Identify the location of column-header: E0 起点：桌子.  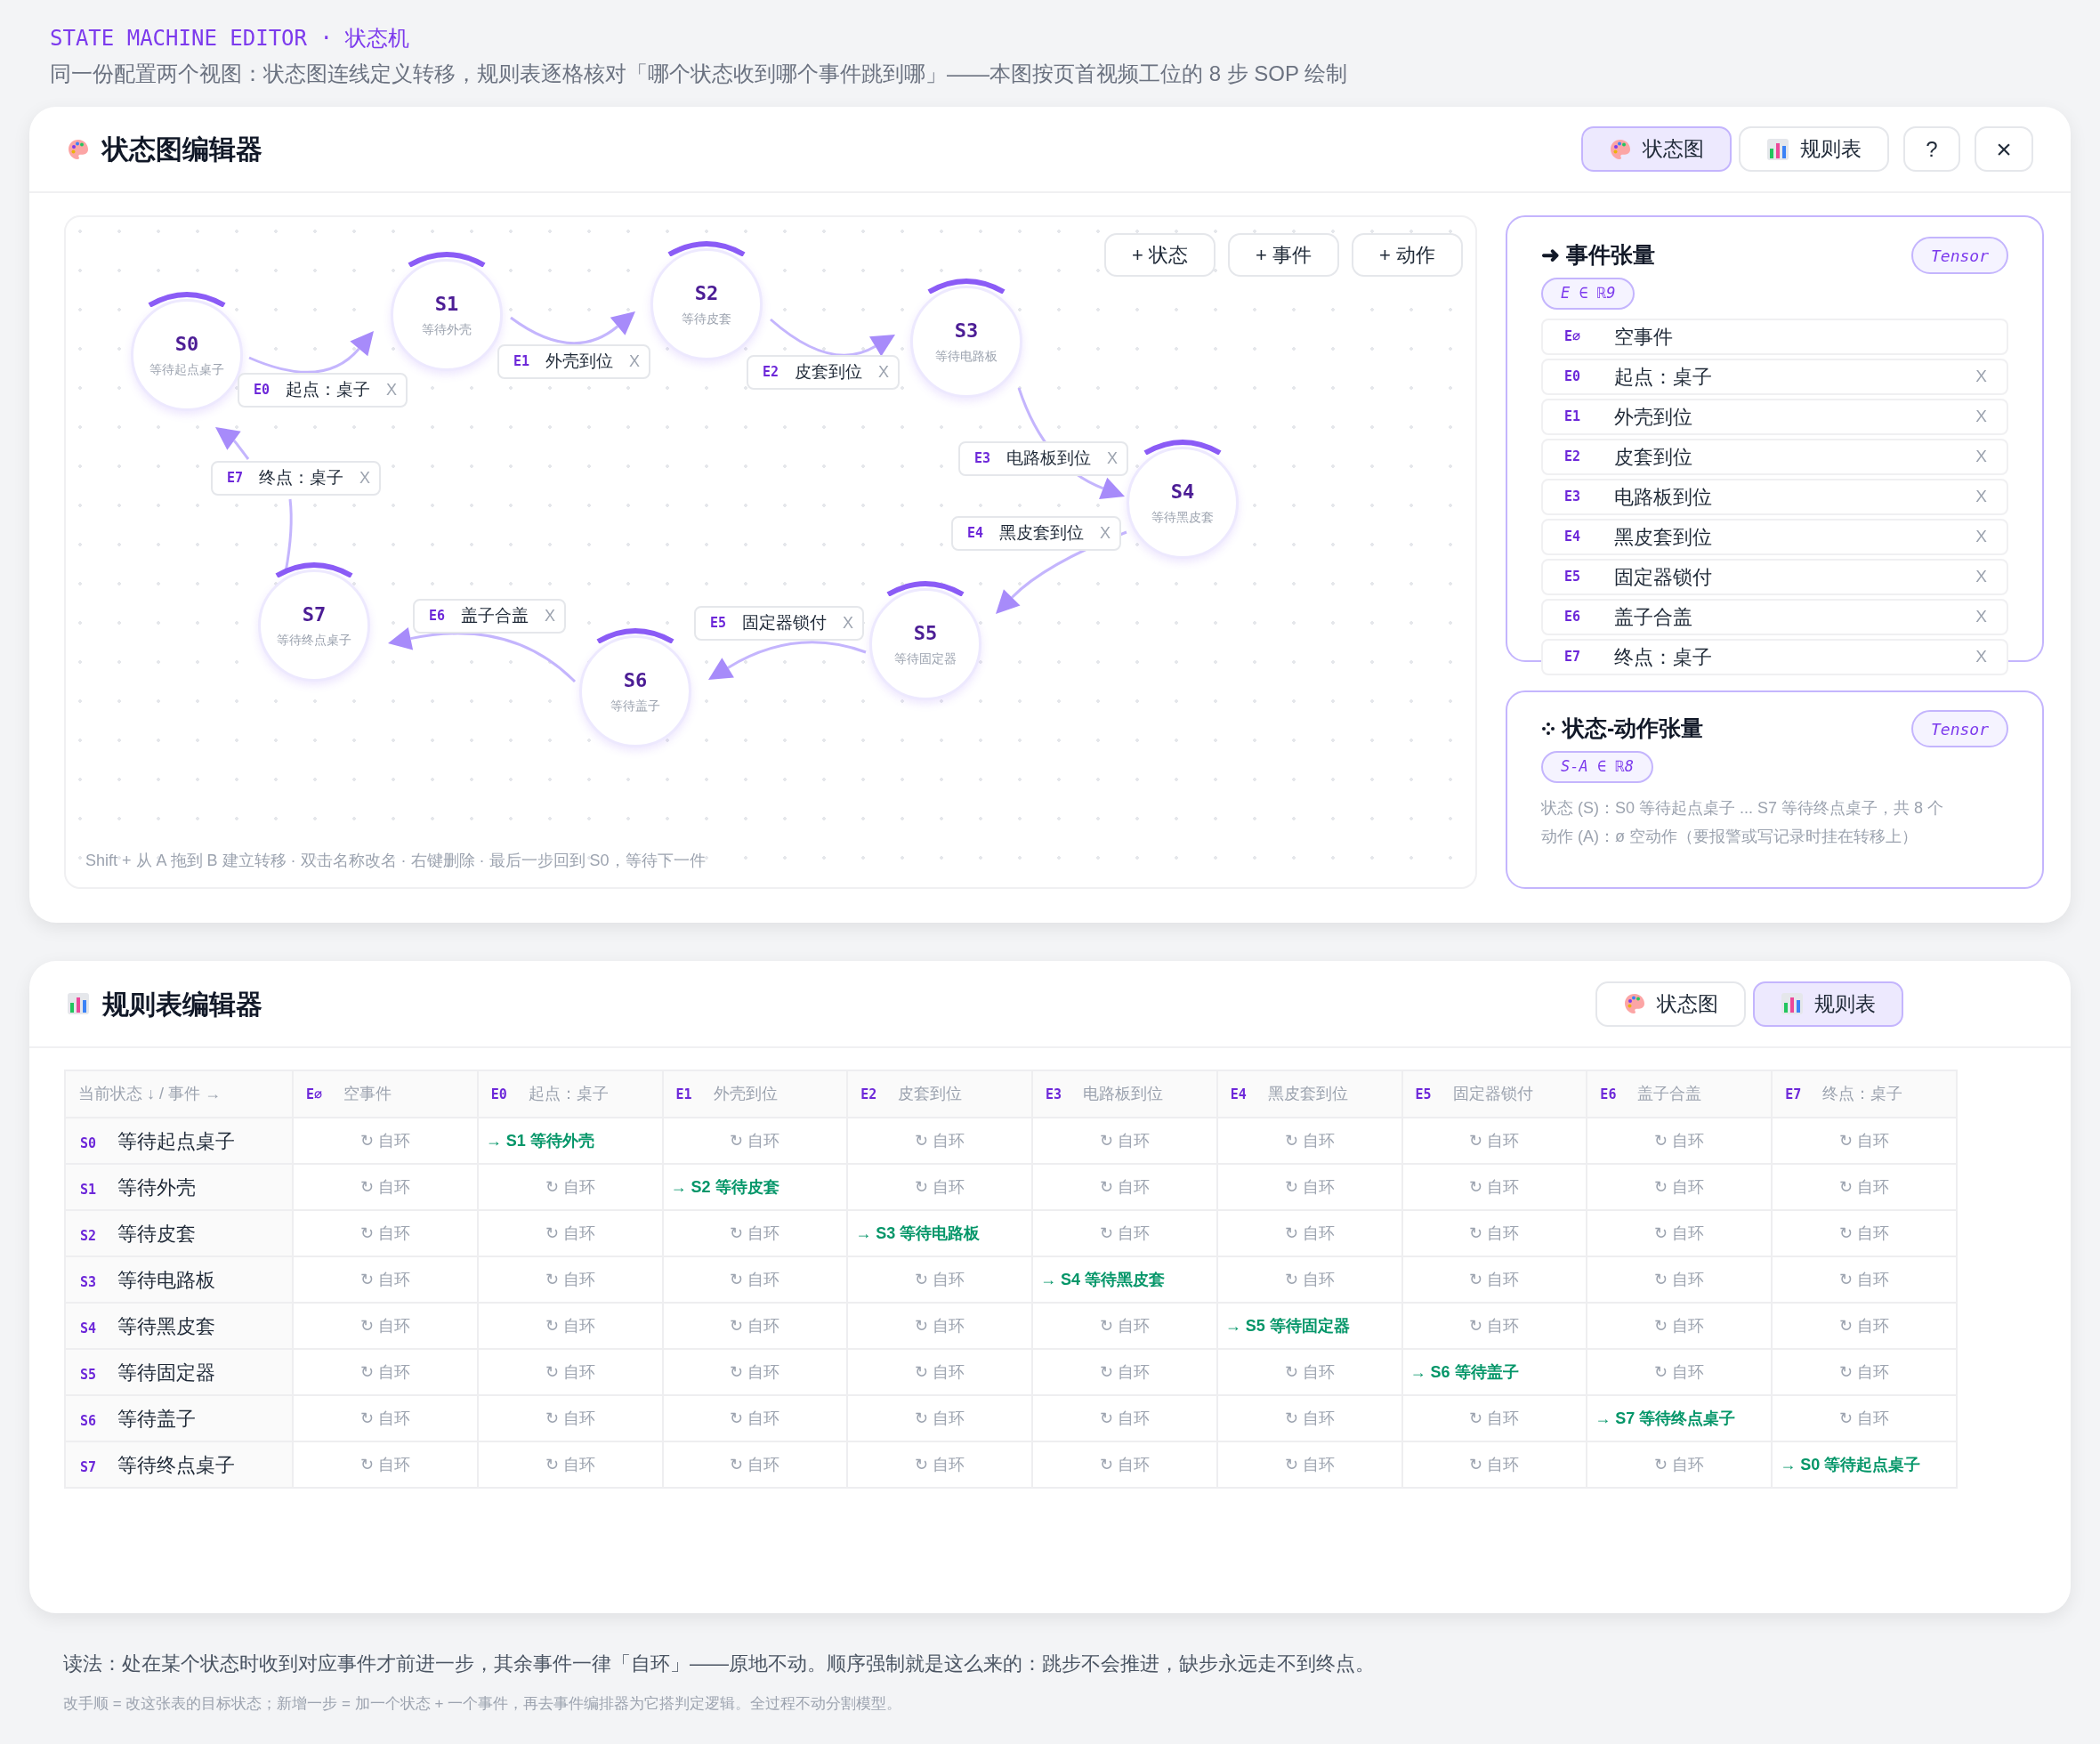
(570, 1094).